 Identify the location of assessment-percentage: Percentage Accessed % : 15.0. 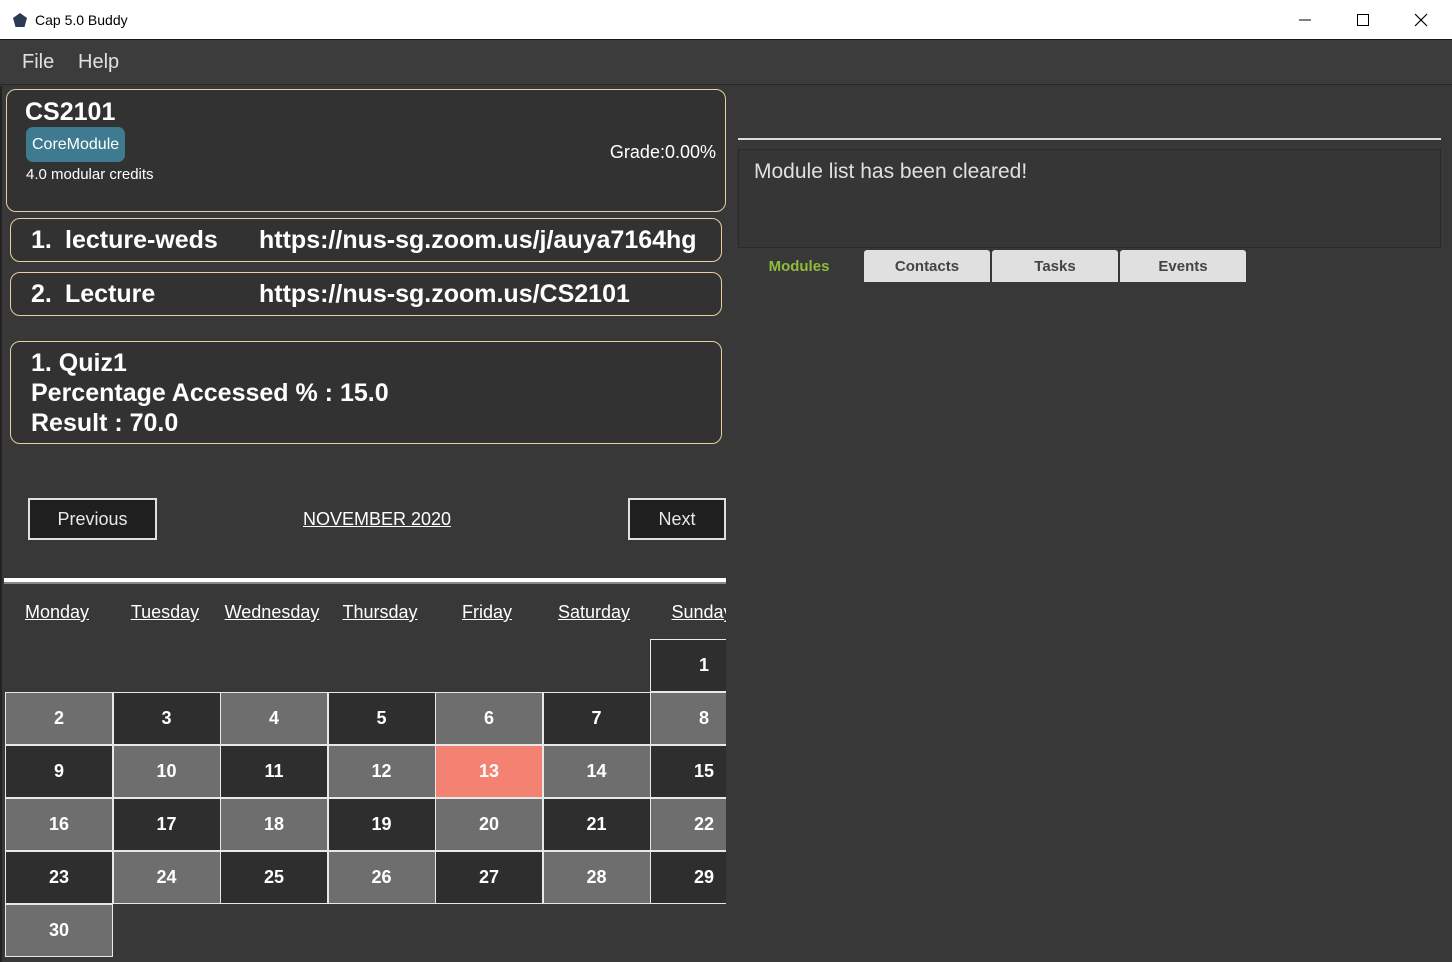
(210, 393).